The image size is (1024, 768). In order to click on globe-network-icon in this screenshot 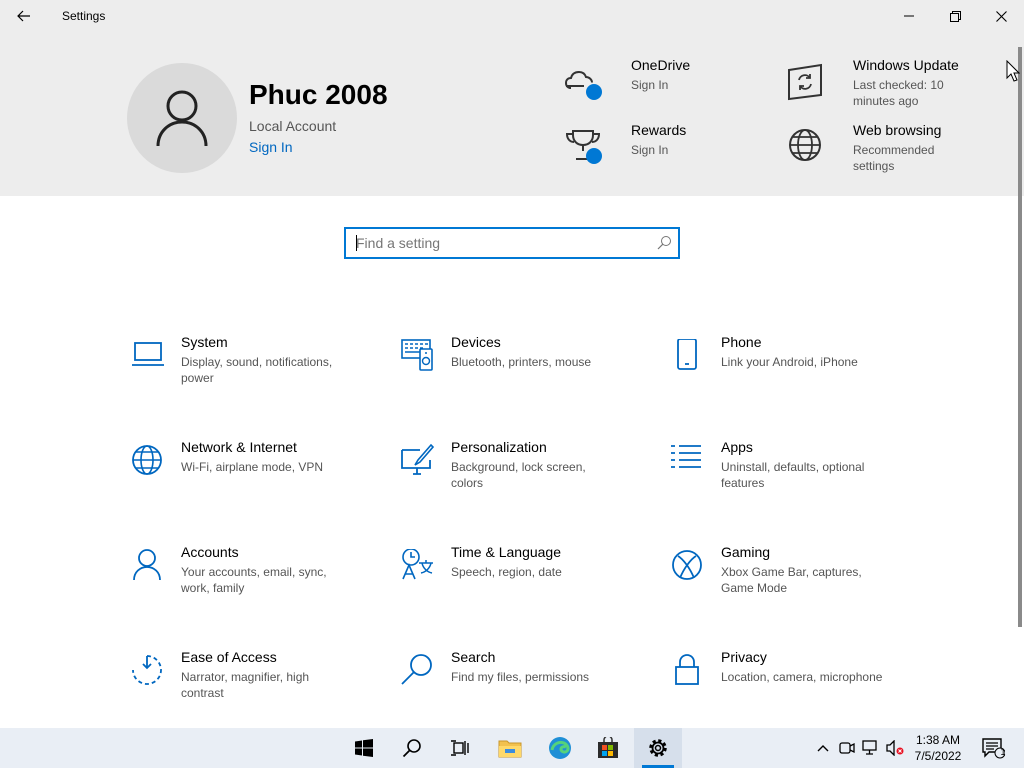, I will do `click(147, 460)`.